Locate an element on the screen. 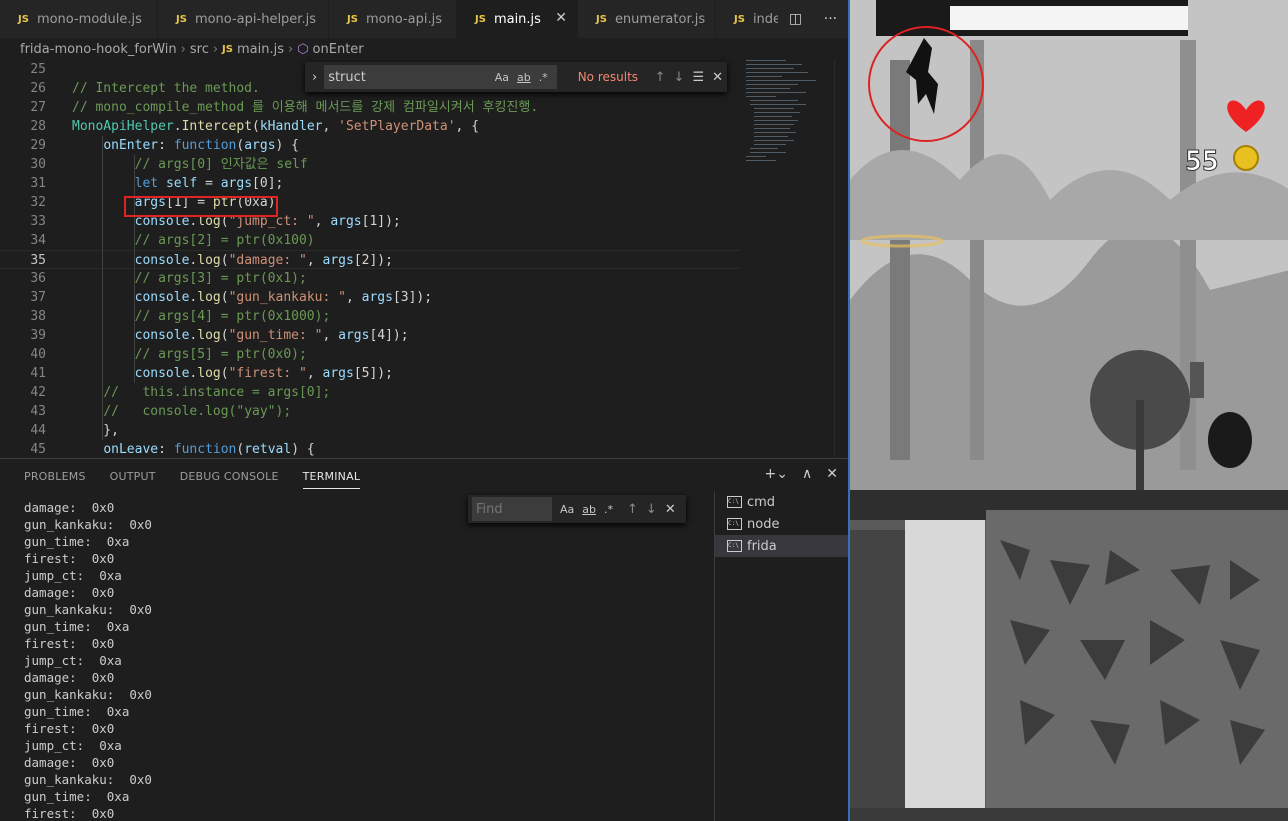  code-line: 29 onEnter: function(args) { is located at coordinates (370, 145).